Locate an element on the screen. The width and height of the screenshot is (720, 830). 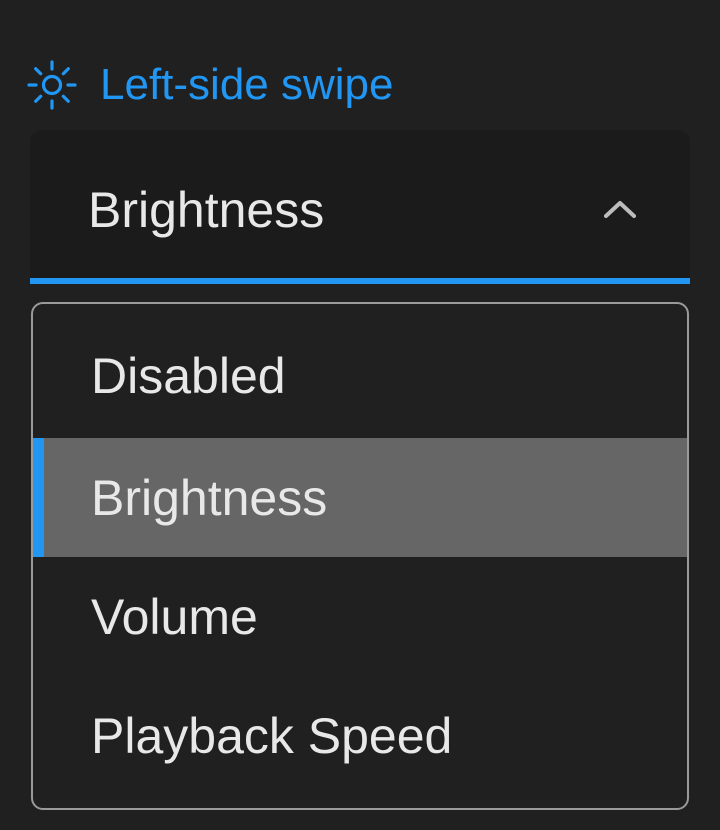
chevron-up-icon is located at coordinates (620, 209).